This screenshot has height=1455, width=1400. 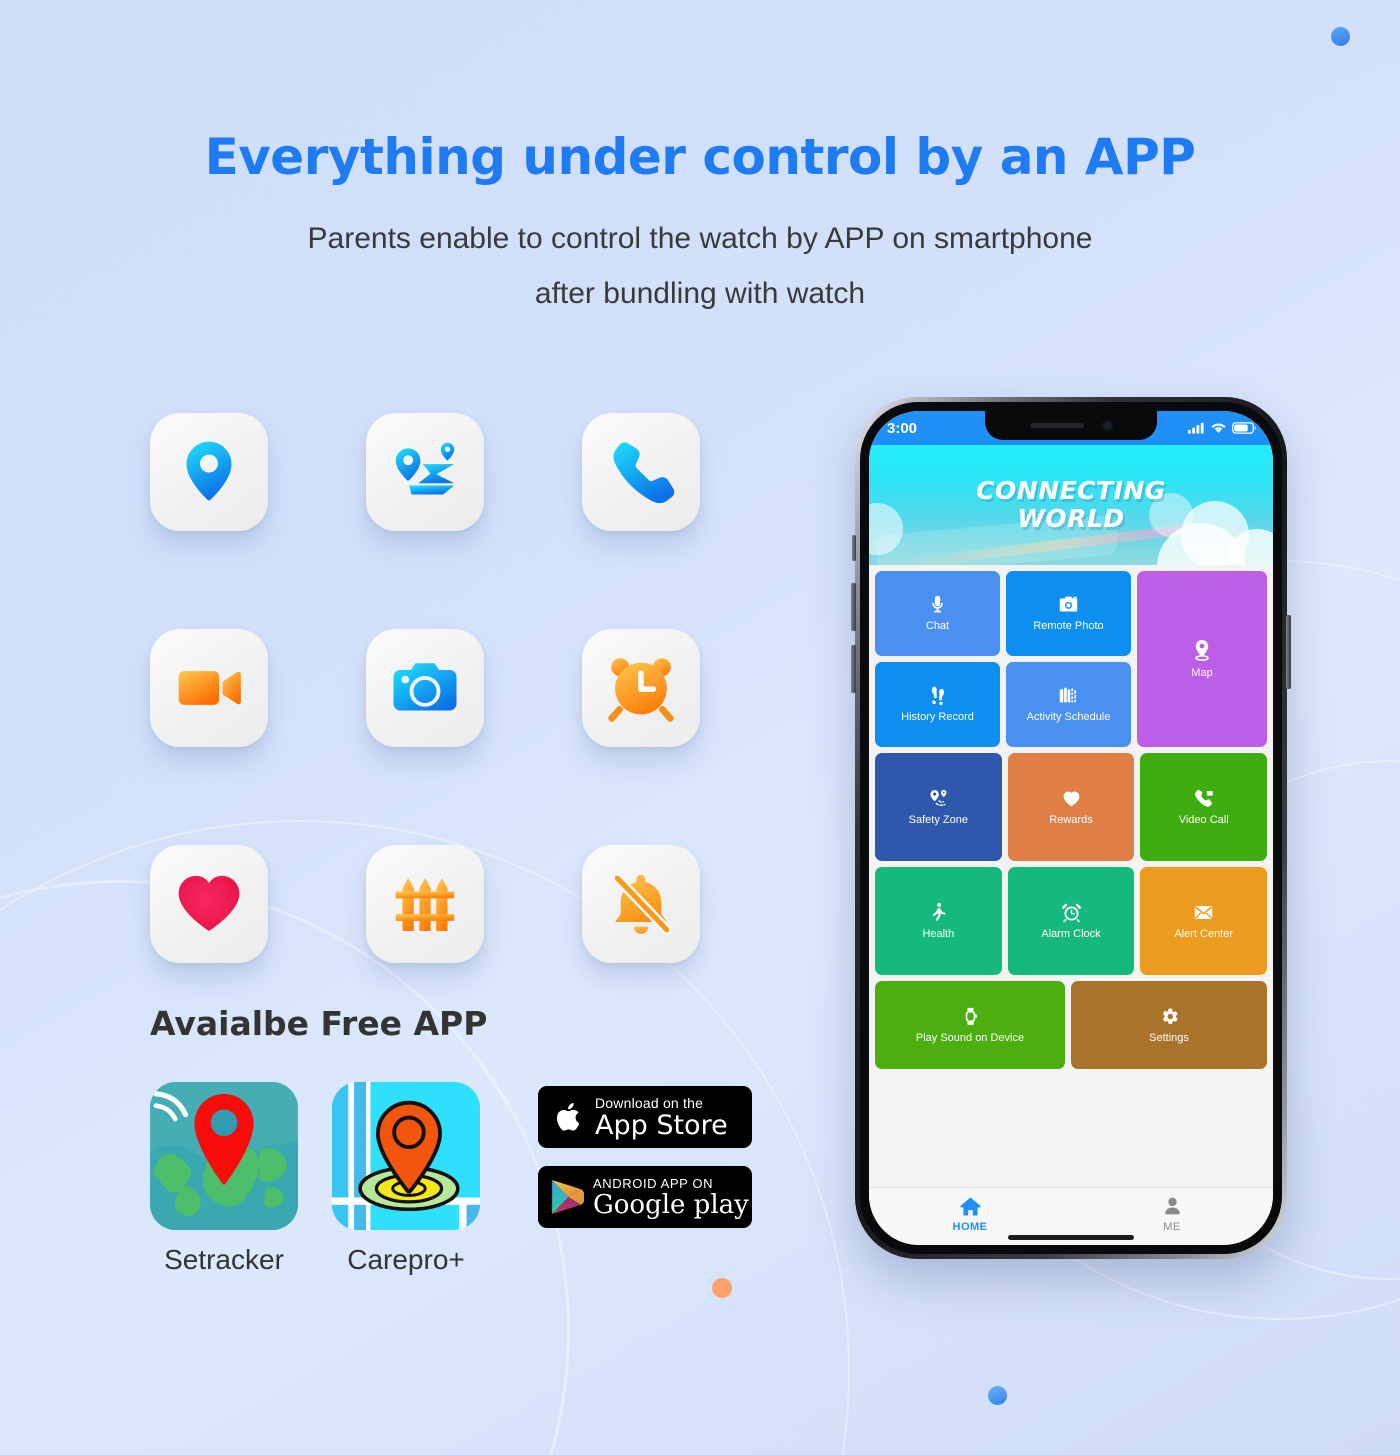 I want to click on dot-orange, so click(x=722, y=1288).